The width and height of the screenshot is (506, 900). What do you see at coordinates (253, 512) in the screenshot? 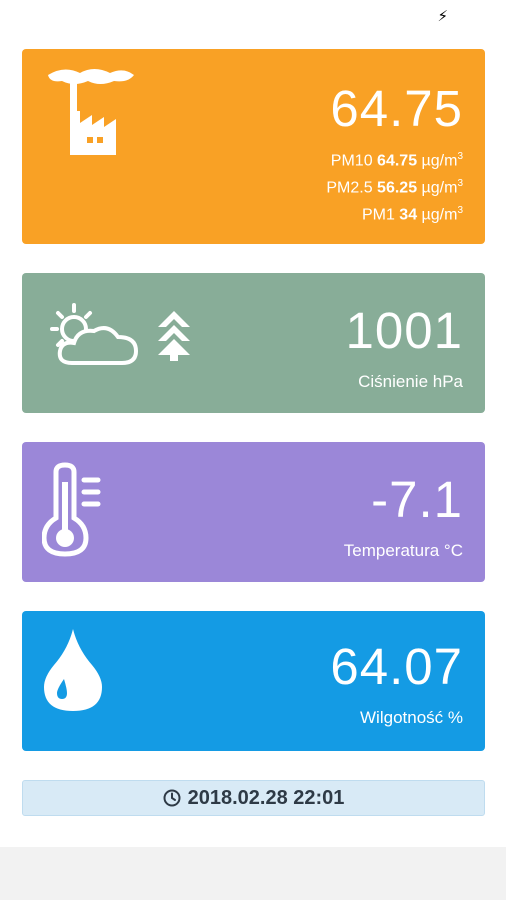
I see `temperature-card: -7.1 Temperatura °C` at bounding box center [253, 512].